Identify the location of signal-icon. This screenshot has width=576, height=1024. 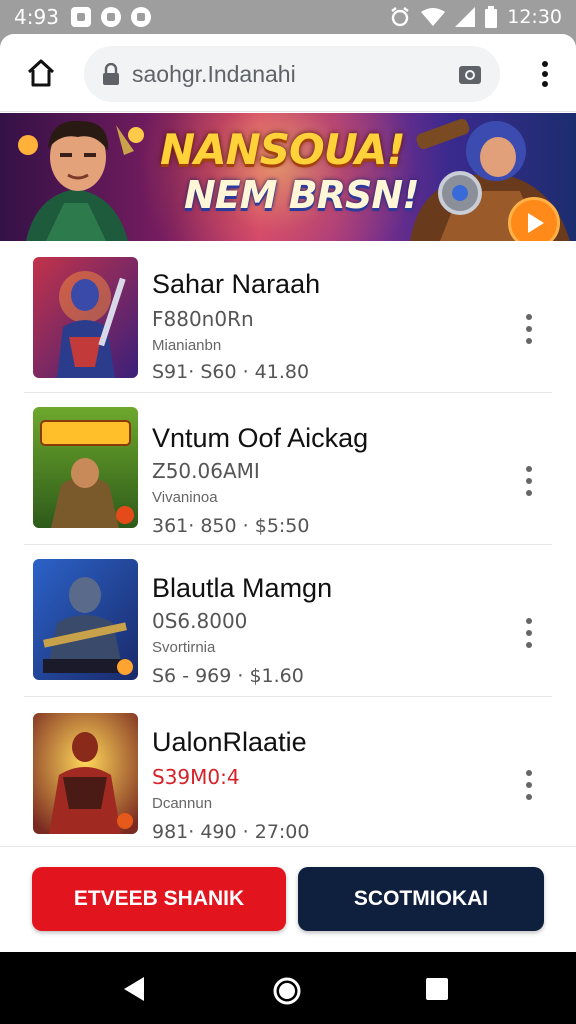
(465, 17).